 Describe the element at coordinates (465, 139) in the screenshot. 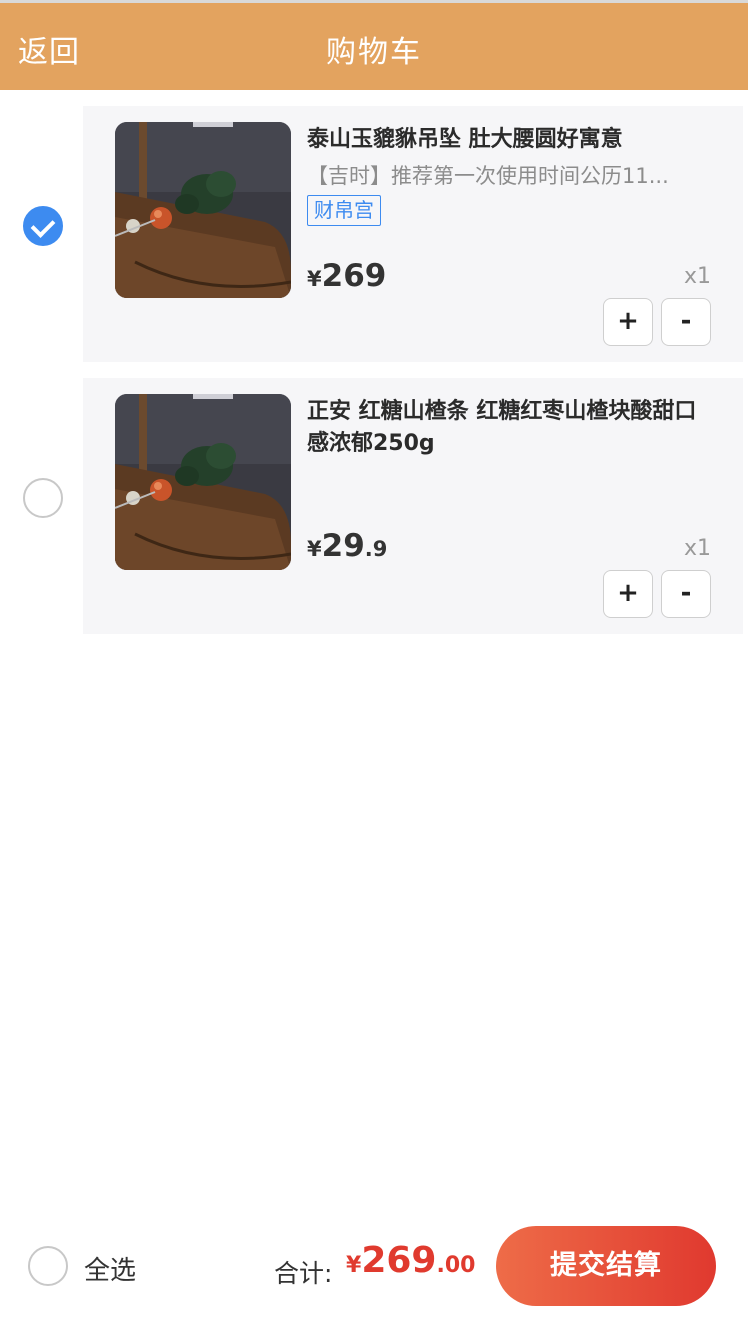

I see `product-name: 泰山玉貔貅吊坠 肚大腰圆好寓意` at that location.